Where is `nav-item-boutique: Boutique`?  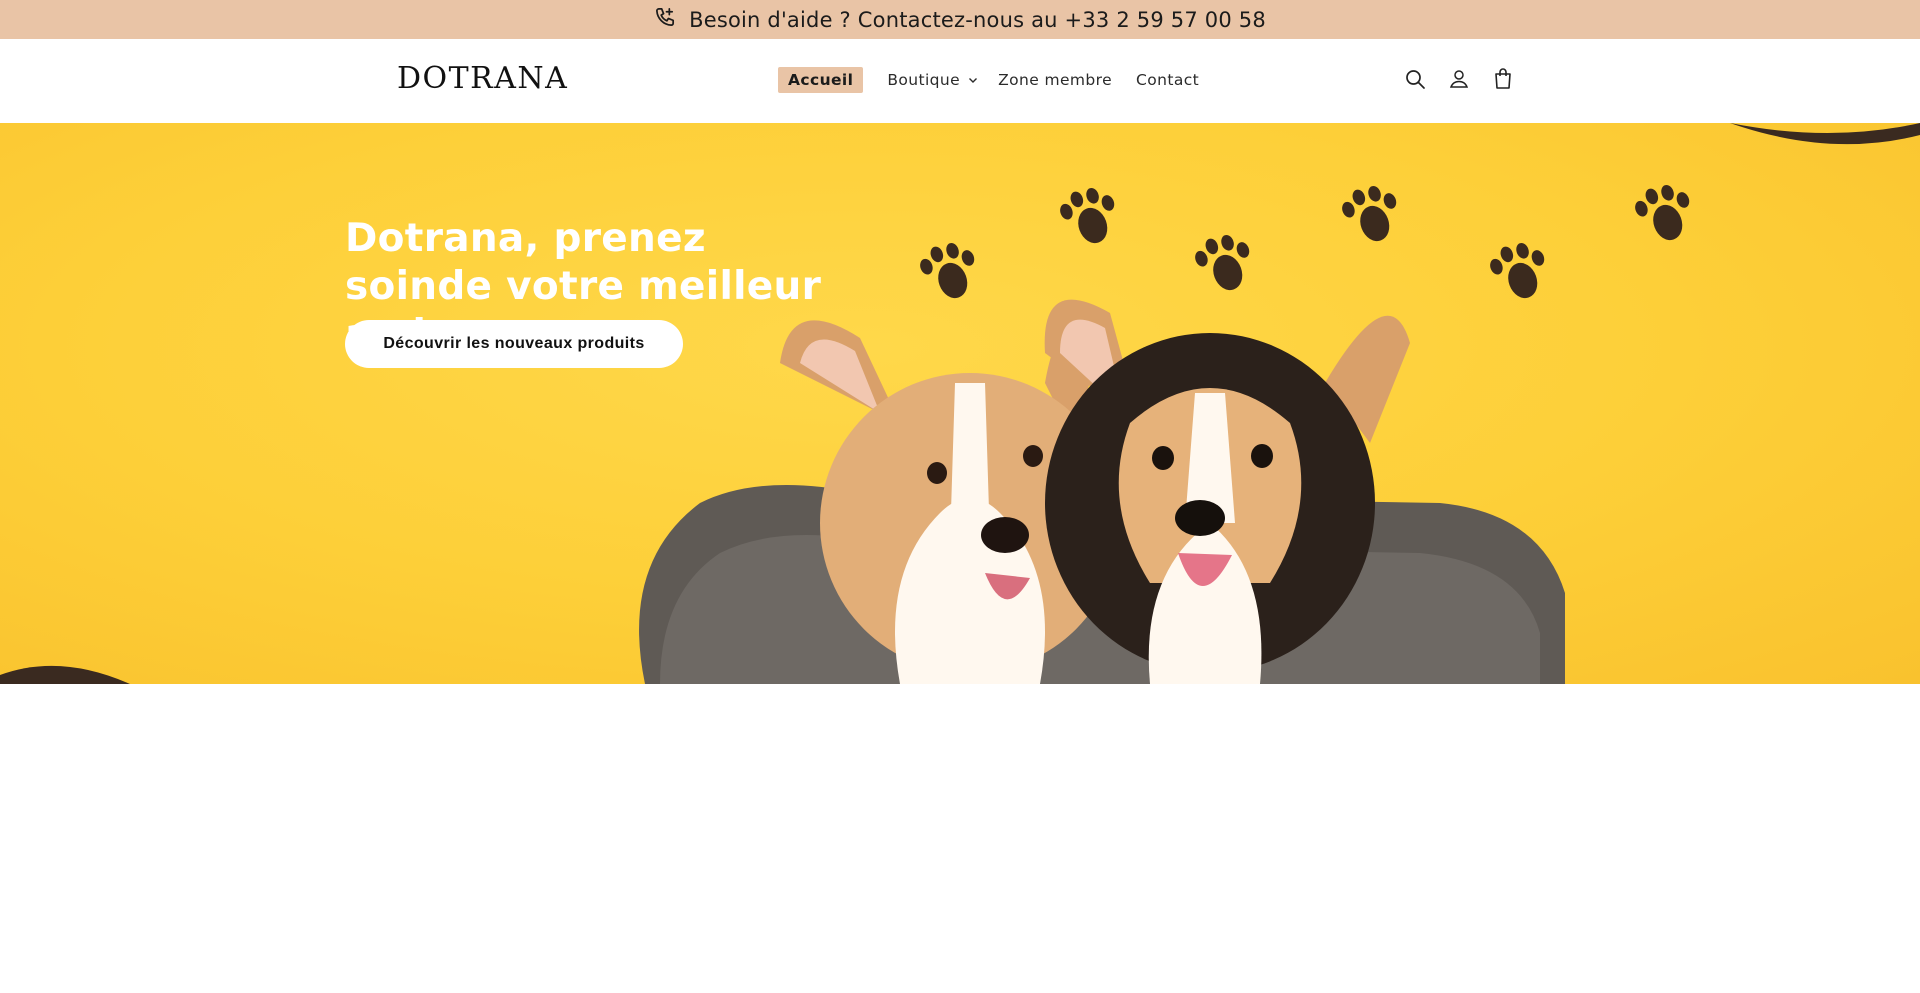
nav-item-boutique: Boutique is located at coordinates (932, 80).